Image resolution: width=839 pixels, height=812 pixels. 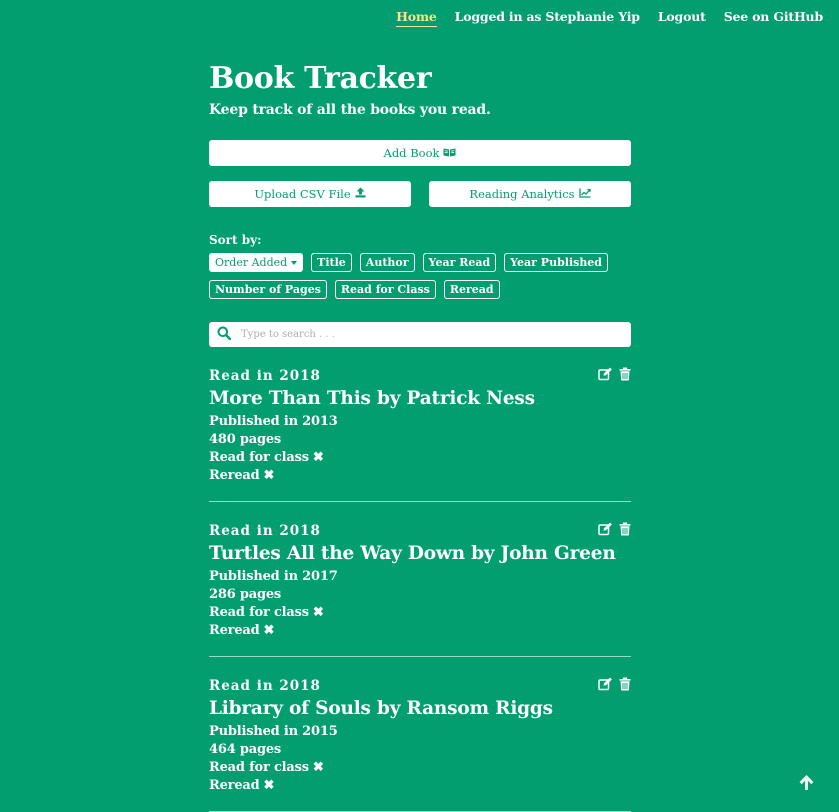 I want to click on sort-read-for-class-button: Read for Class, so click(x=385, y=289).